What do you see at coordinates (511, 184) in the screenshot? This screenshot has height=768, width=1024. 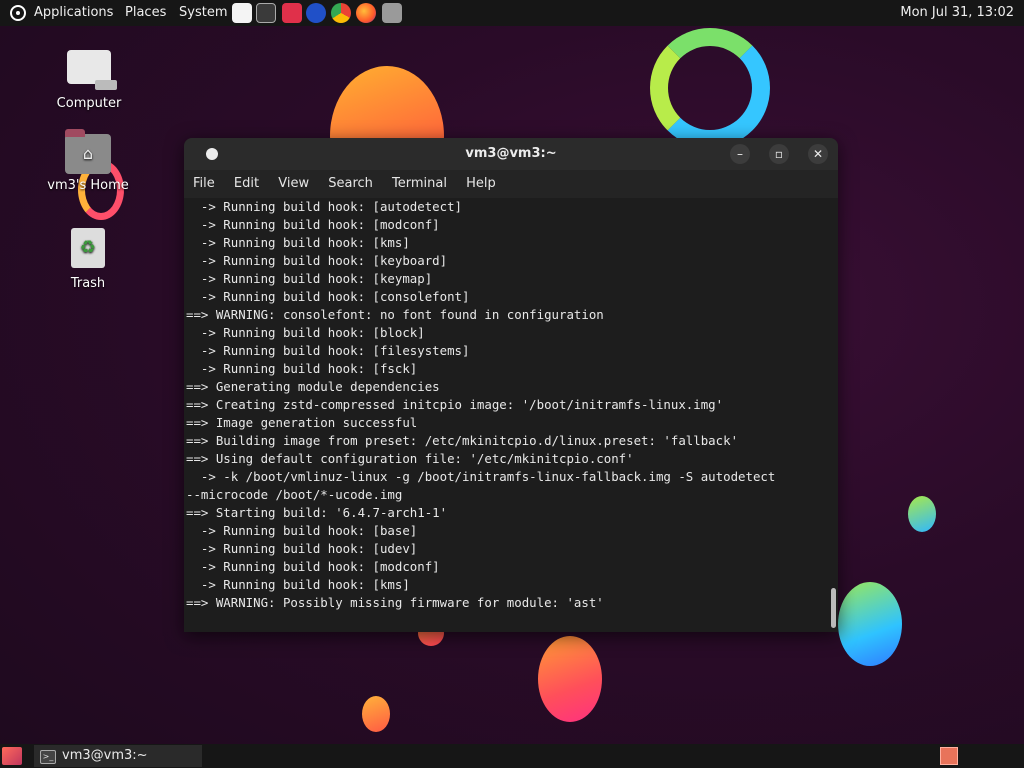 I see `window-menubar: File Edit View Search Terminal Help` at bounding box center [511, 184].